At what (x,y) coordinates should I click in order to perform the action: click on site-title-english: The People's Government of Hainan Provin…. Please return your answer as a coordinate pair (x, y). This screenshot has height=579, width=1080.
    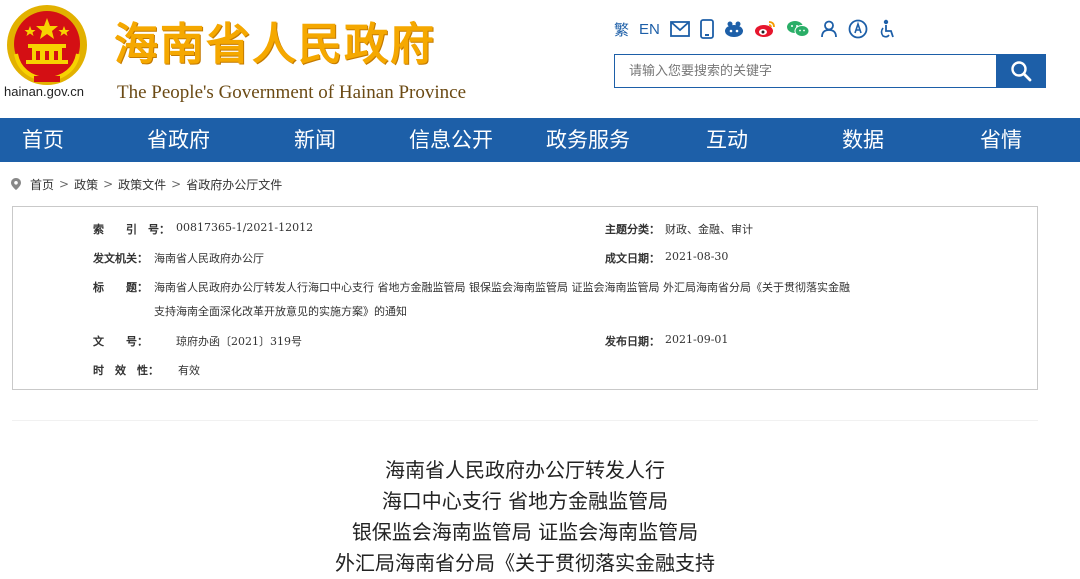
    Looking at the image, I should click on (292, 92).